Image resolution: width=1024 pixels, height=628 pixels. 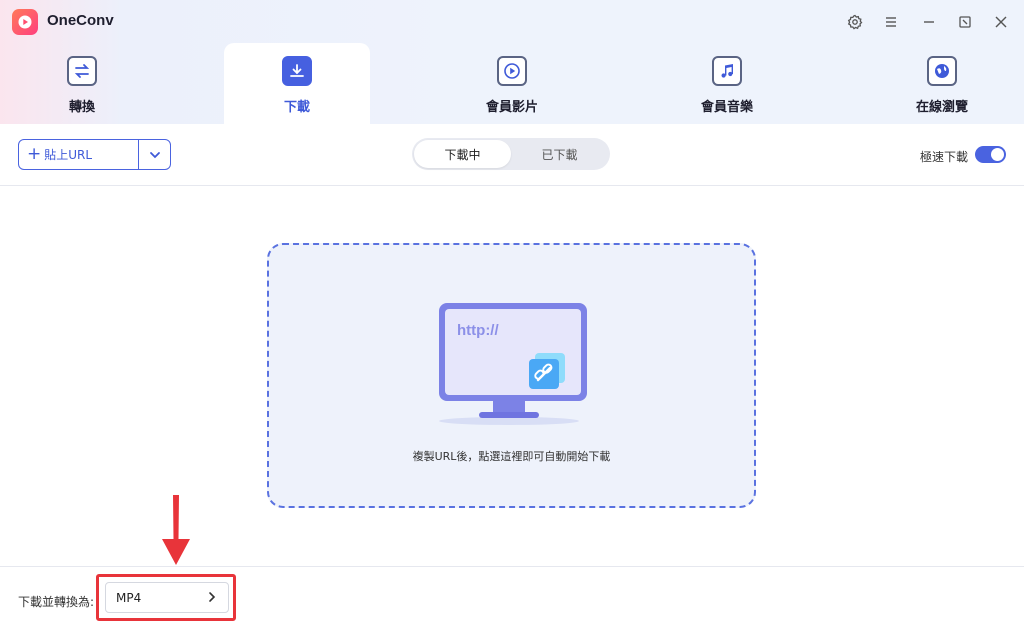 What do you see at coordinates (176, 530) in the screenshot?
I see `red-arrow-down-icon` at bounding box center [176, 530].